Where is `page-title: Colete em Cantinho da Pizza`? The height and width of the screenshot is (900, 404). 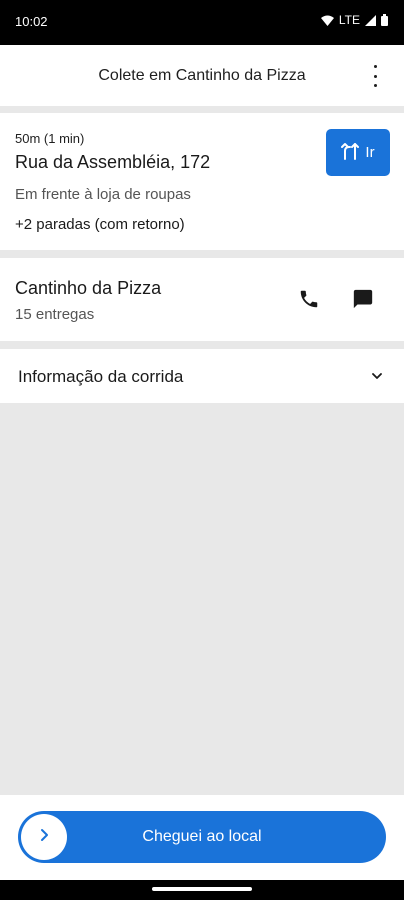
page-title: Colete em Cantinho da Pizza is located at coordinates (202, 75).